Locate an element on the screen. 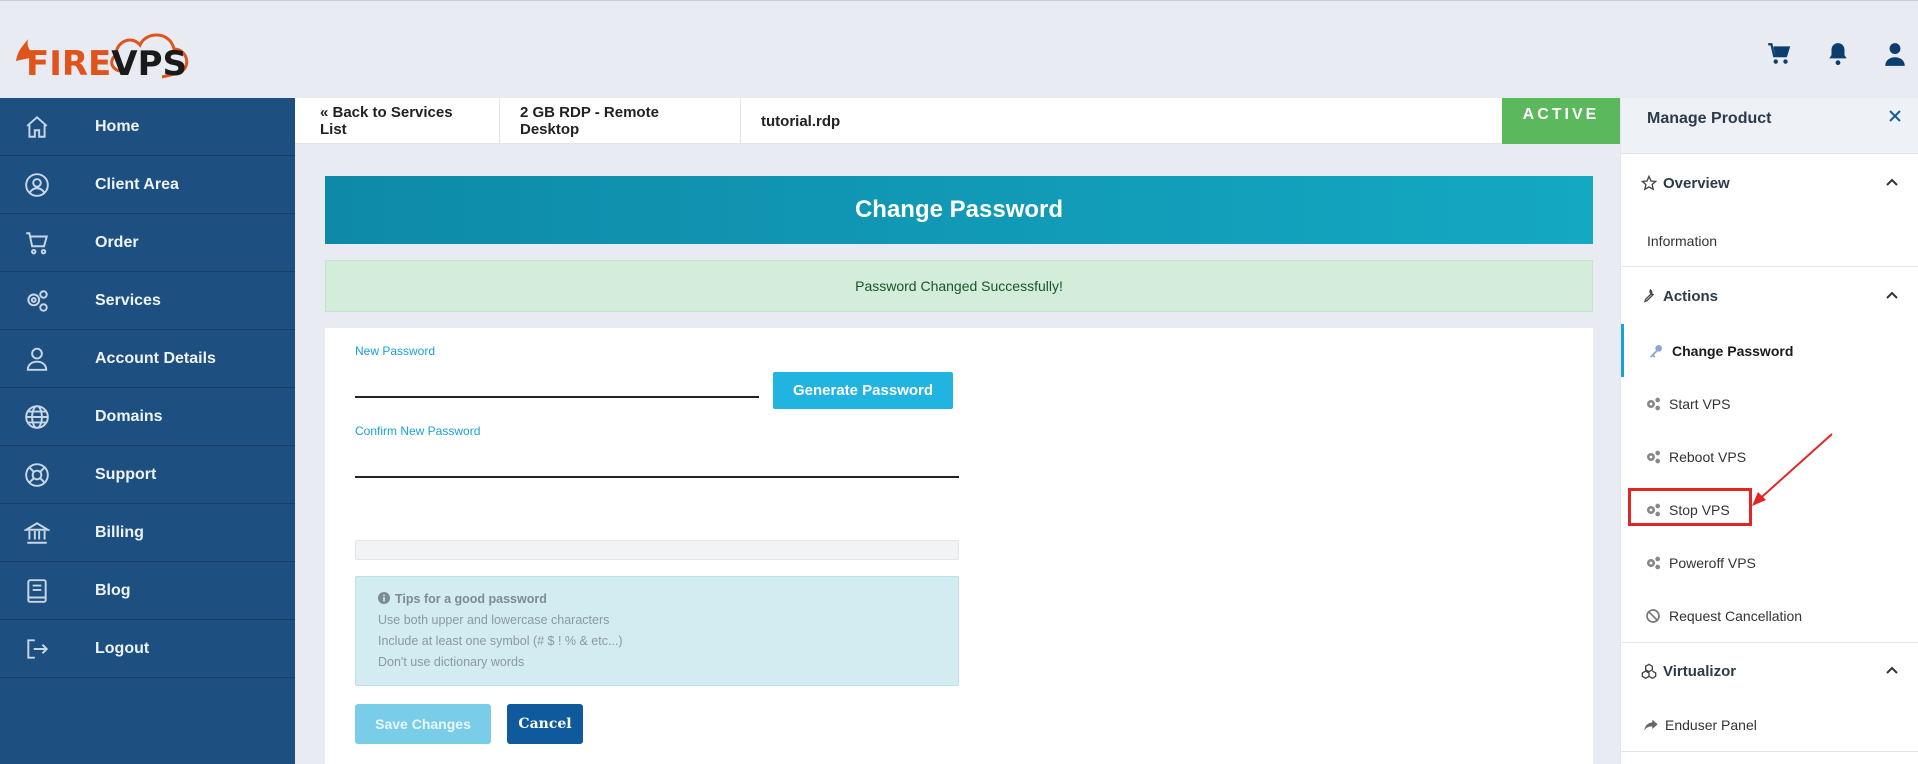 This screenshot has height=764, width=1918. menu-item-start-vps: Start VPS is located at coordinates (1769, 403).